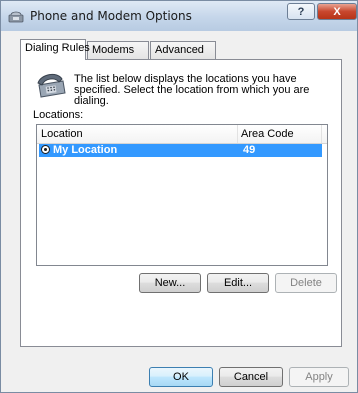 The width and height of the screenshot is (358, 393). Describe the element at coordinates (62, 134) in the screenshot. I see `column-header-location: Location` at that location.